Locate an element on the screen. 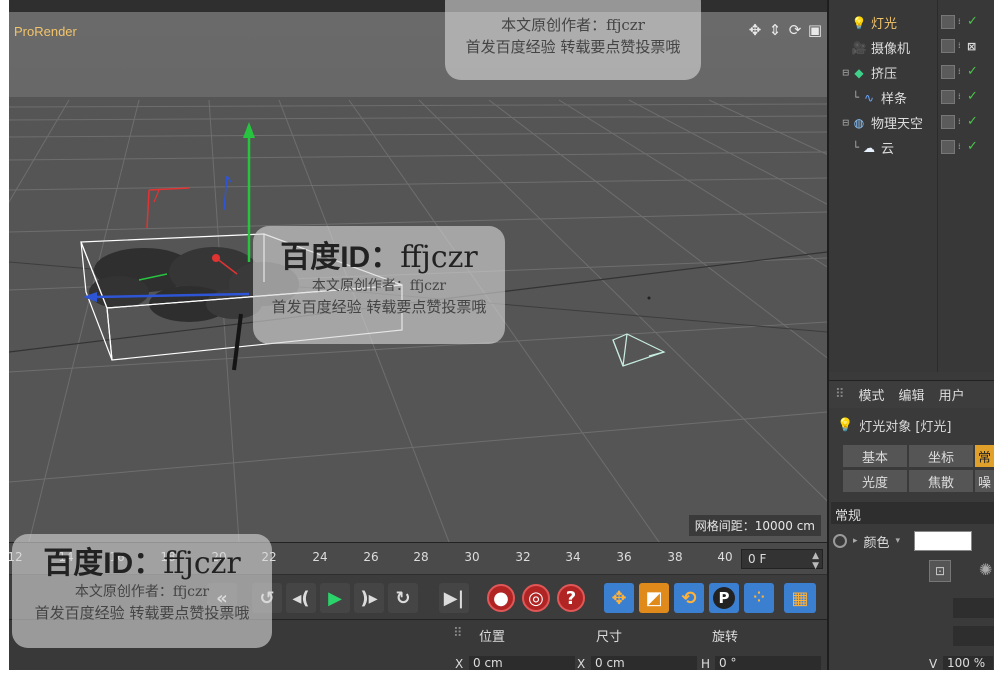 The width and height of the screenshot is (1000, 679). param-icon: P is located at coordinates (724, 598).